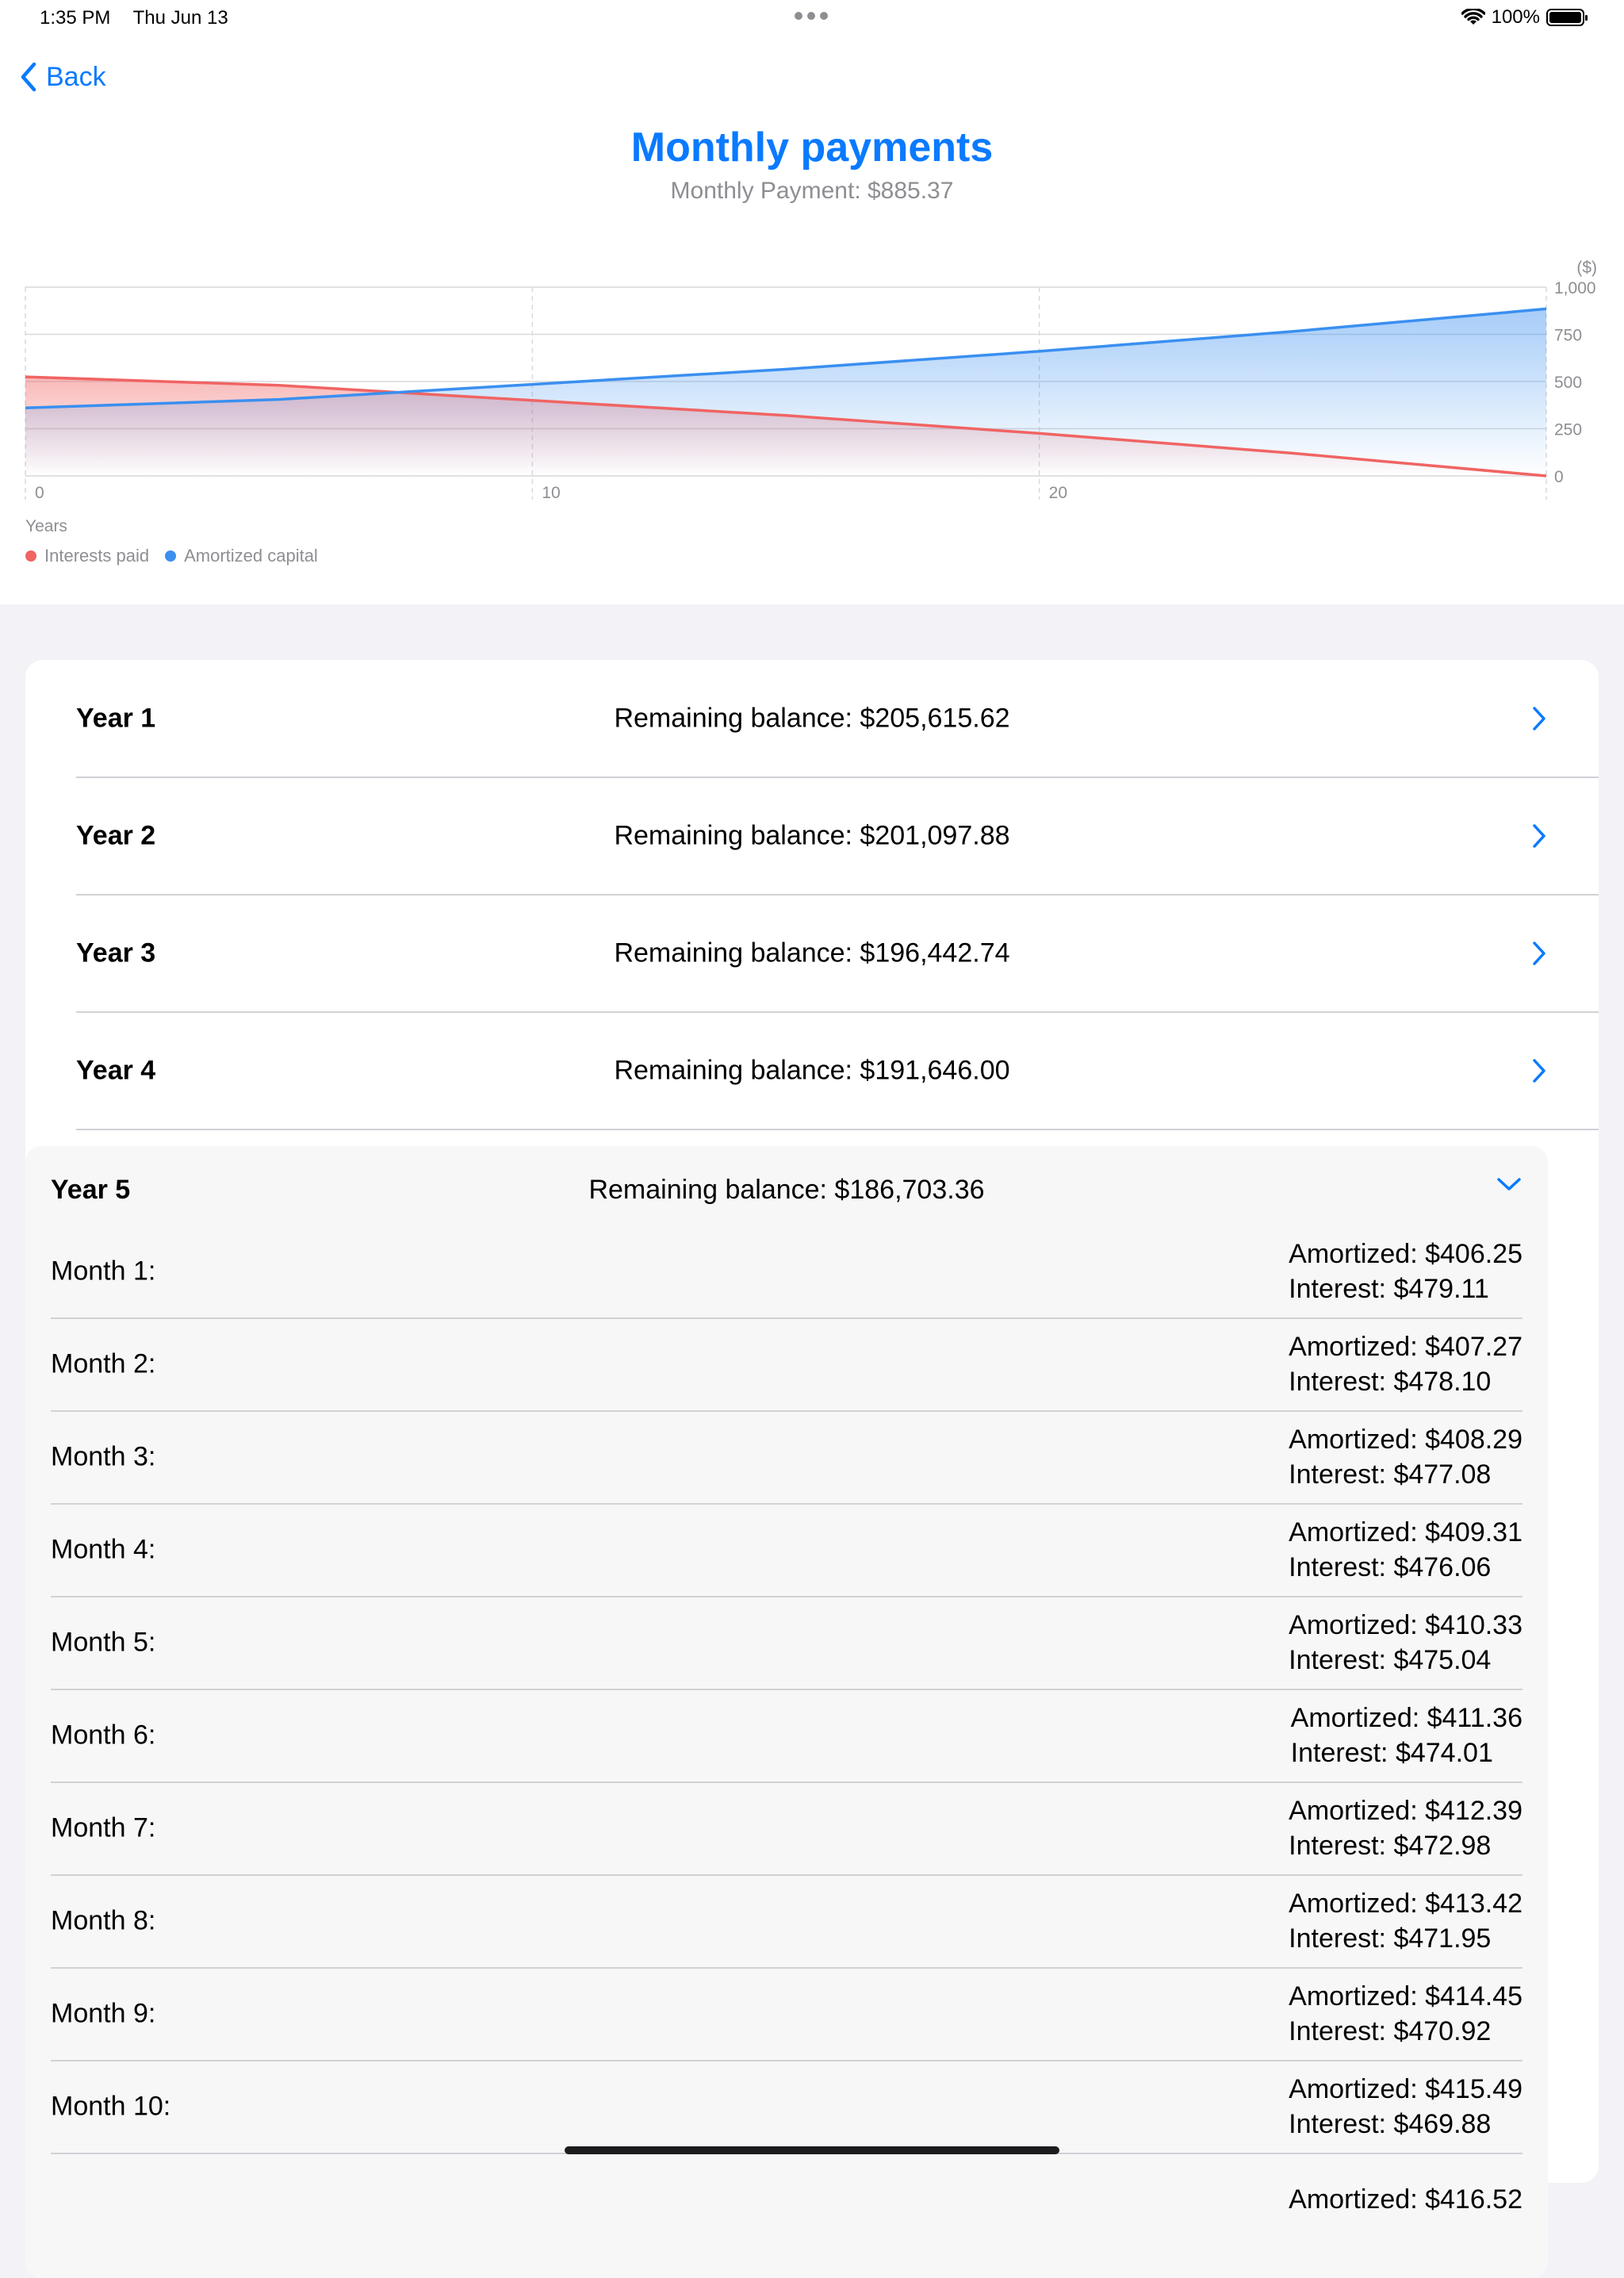 This screenshot has width=1624, height=2278. Describe the element at coordinates (75, 18) in the screenshot. I see `status-time: 1:35 PM` at that location.